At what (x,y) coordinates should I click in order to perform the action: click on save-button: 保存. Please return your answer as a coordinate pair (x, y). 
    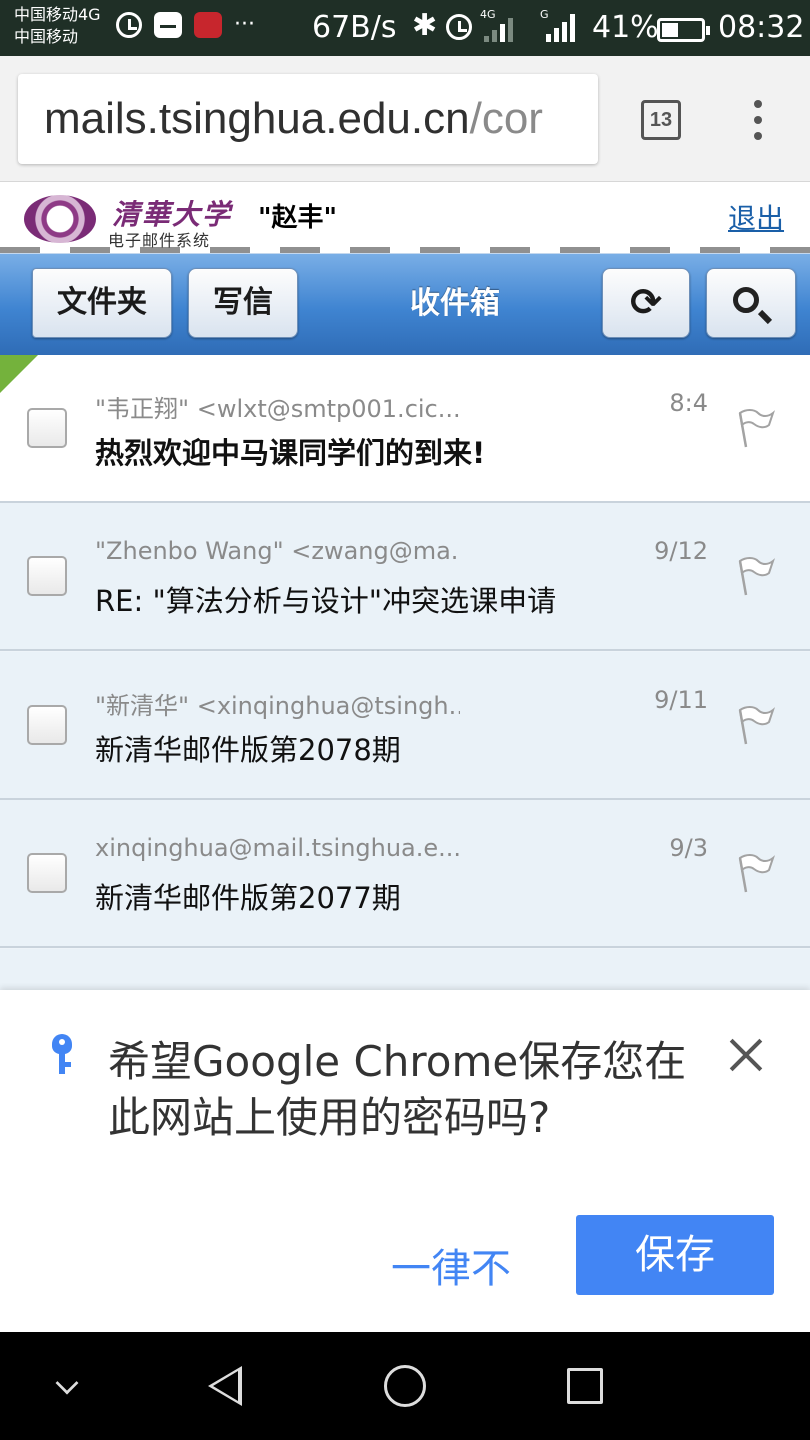
    Looking at the image, I should click on (675, 1255).